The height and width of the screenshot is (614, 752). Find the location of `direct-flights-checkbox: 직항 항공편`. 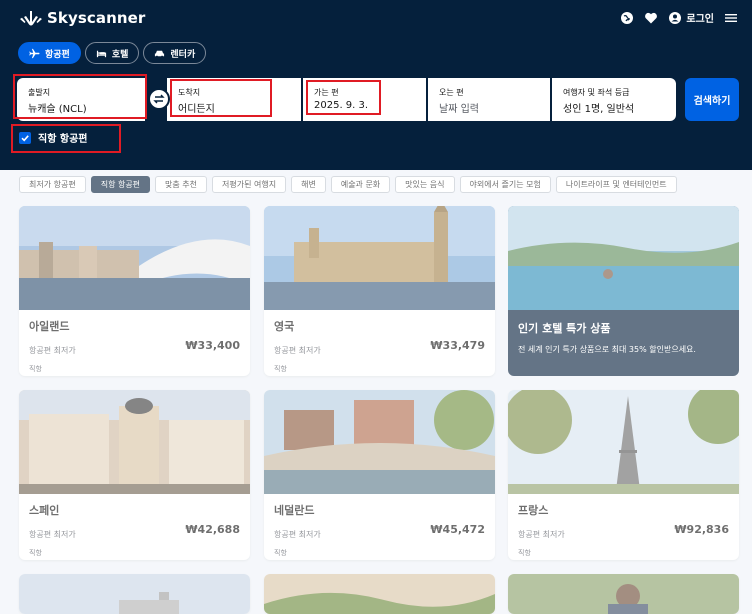

direct-flights-checkbox: 직항 항공편 is located at coordinates (53, 137).